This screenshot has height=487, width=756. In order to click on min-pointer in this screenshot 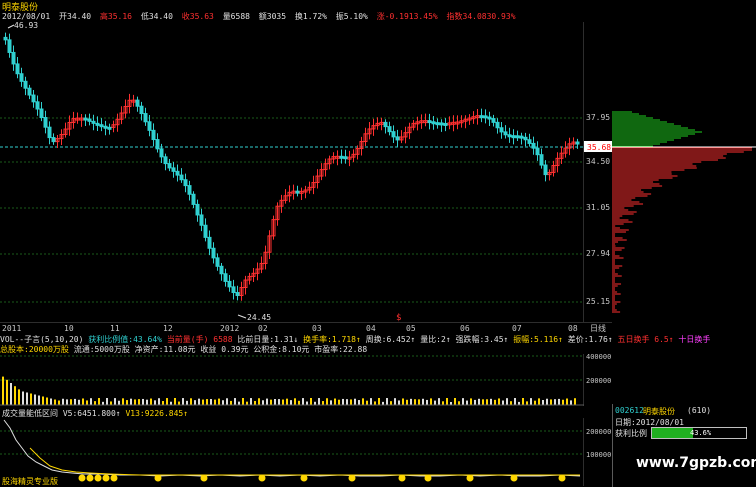, I will do `click(242, 316)`.